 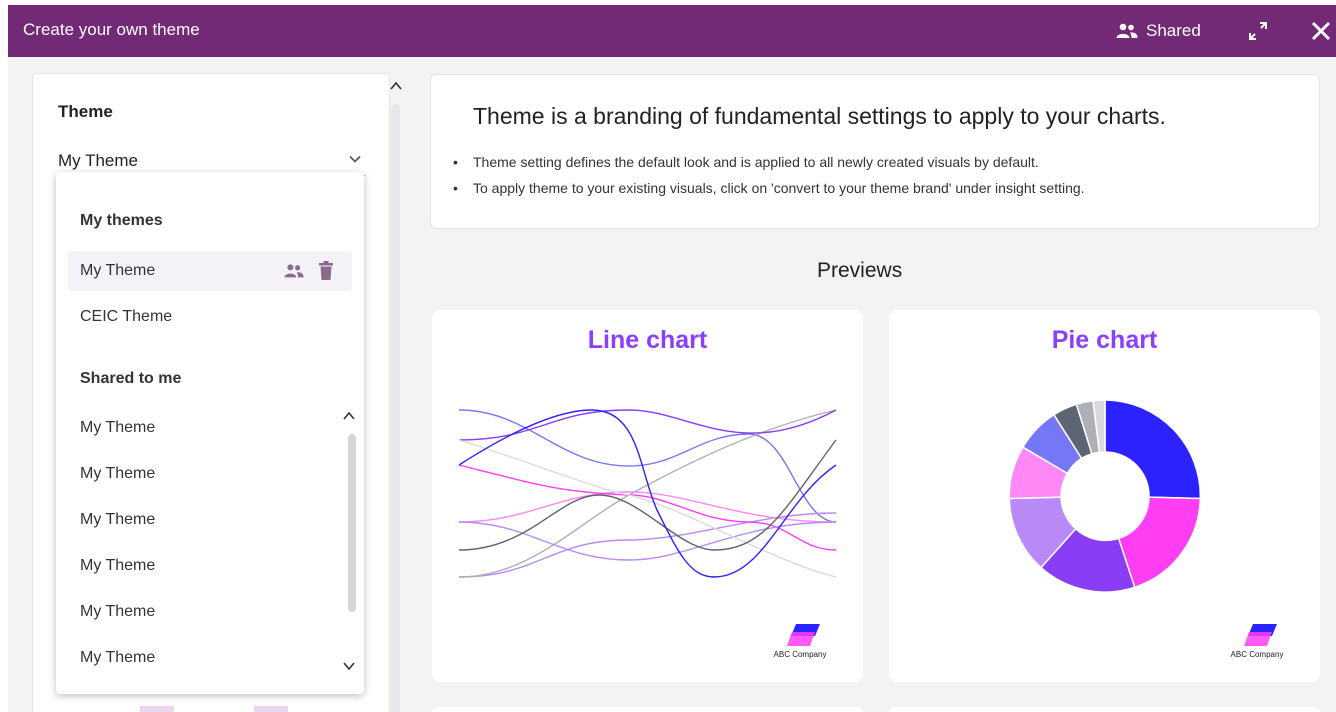 I want to click on chevron-down-icon, so click(x=355, y=159).